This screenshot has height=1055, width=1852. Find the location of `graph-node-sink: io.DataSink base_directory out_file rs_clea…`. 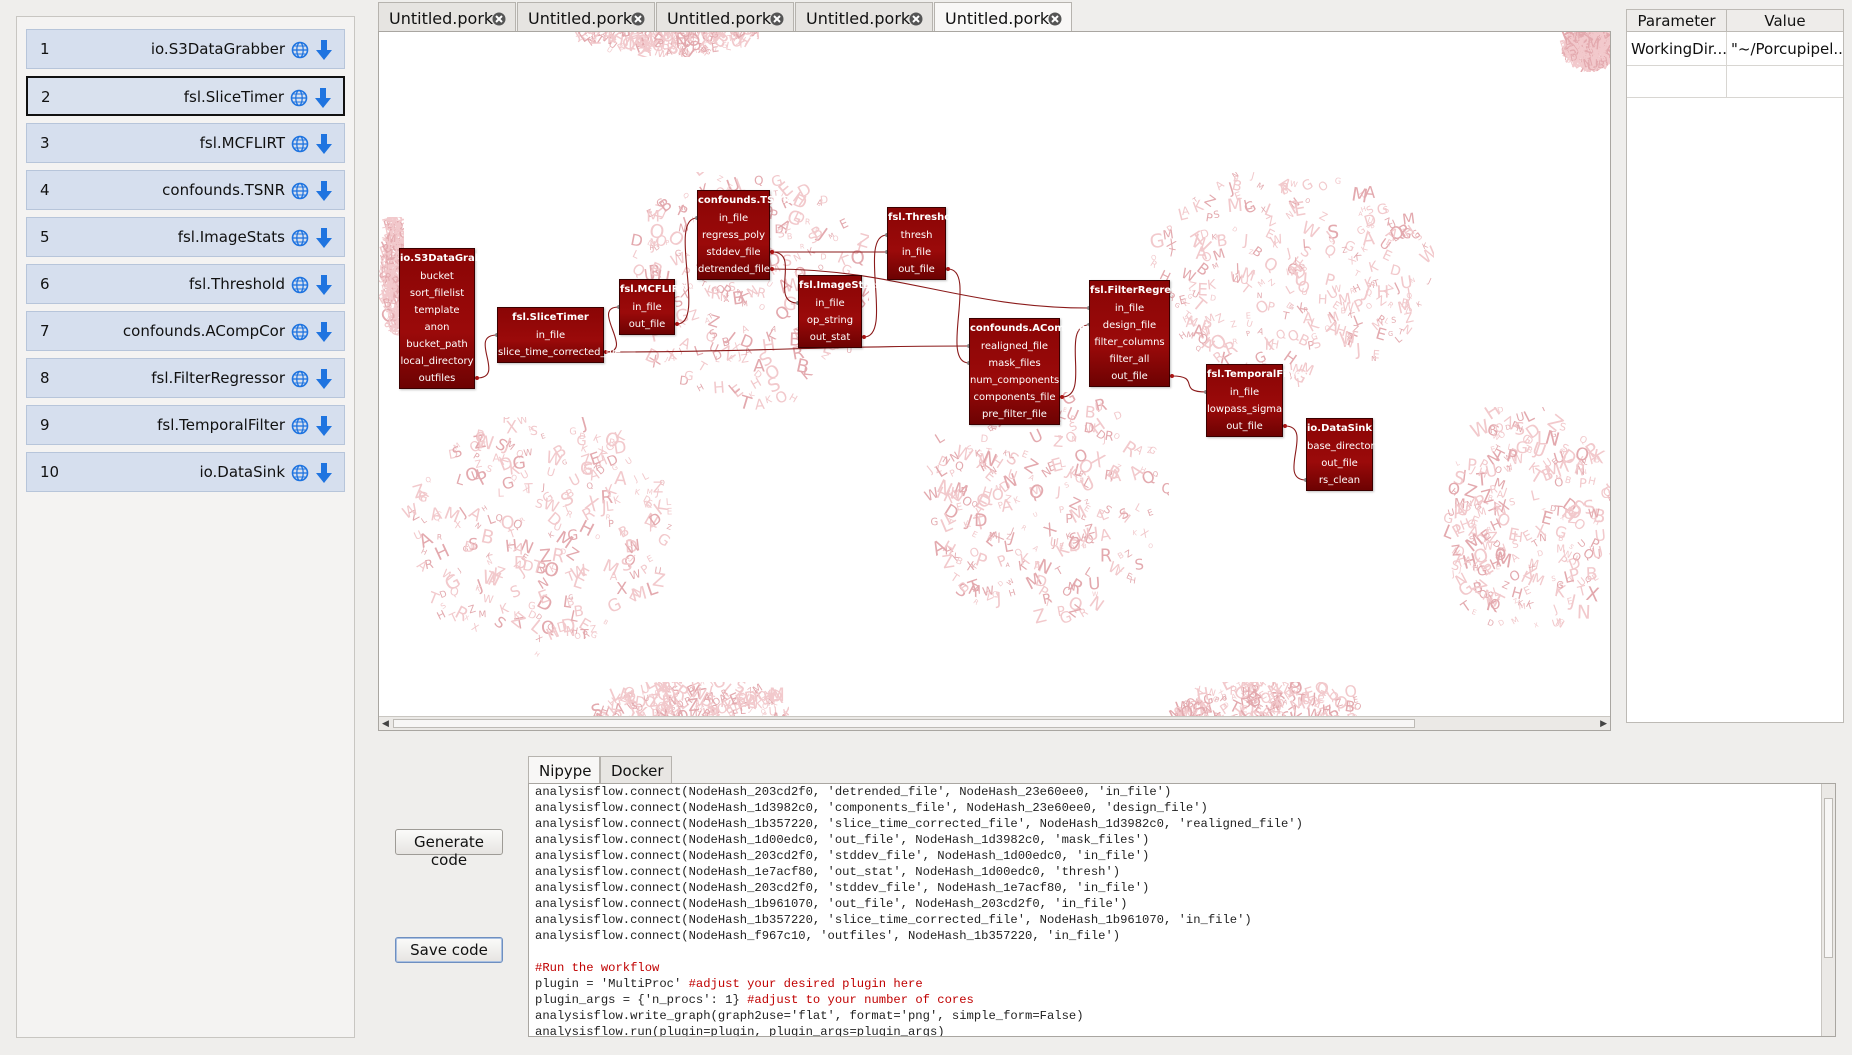

graph-node-sink: io.DataSink base_directory out_file rs_clea… is located at coordinates (1343, 454).